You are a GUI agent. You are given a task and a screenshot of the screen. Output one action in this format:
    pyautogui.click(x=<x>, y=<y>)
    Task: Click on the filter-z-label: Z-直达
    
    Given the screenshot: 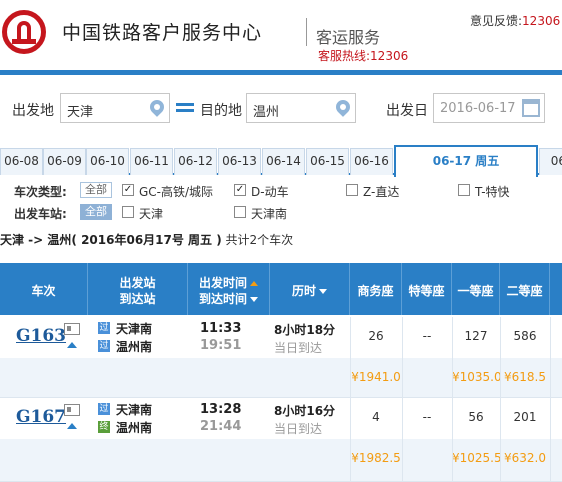 What is the action you would take?
    pyautogui.click(x=381, y=192)
    